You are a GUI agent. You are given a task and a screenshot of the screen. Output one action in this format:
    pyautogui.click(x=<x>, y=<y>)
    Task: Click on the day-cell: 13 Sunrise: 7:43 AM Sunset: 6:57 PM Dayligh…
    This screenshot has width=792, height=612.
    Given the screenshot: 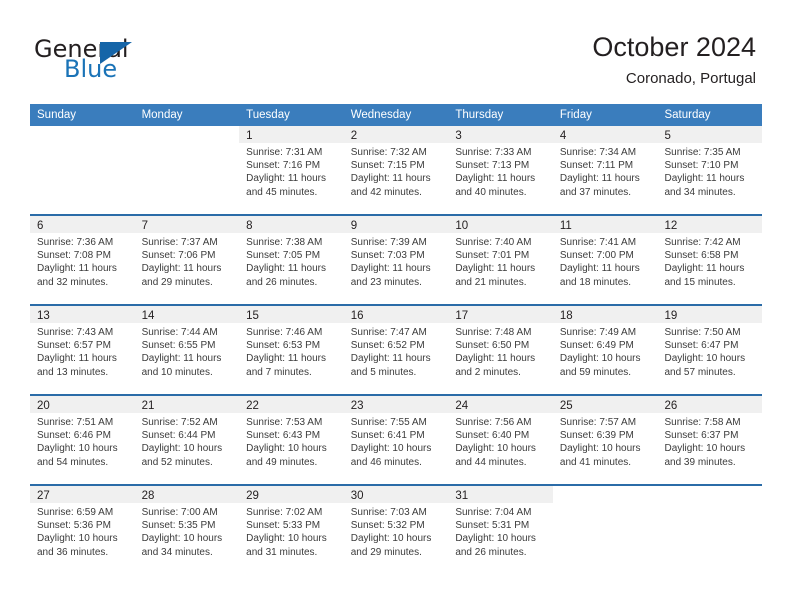 What is the action you would take?
    pyautogui.click(x=82, y=350)
    